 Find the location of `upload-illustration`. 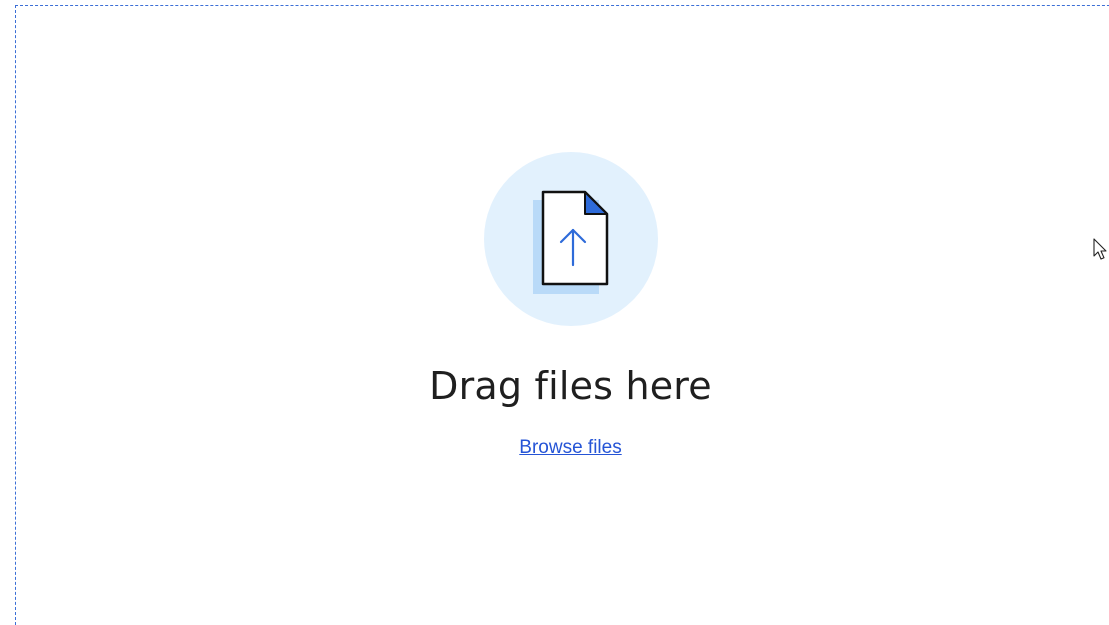

upload-illustration is located at coordinates (571, 239).